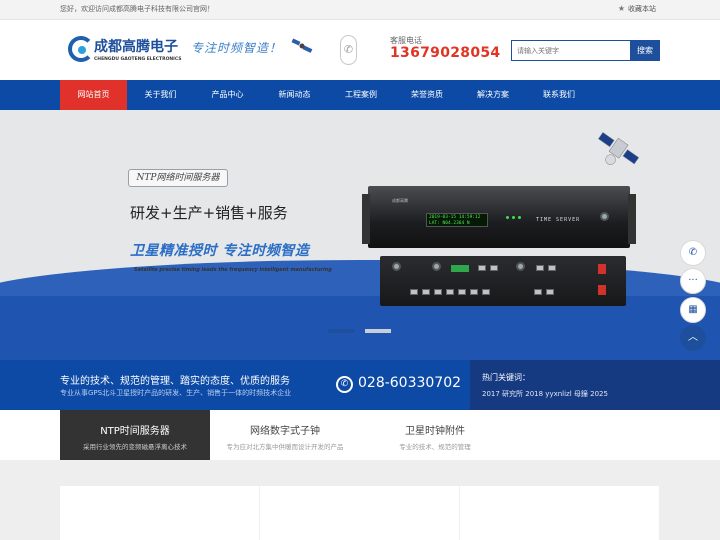 Image resolution: width=720 pixels, height=540 pixels. I want to click on time-server-rear-panel, so click(503, 281).